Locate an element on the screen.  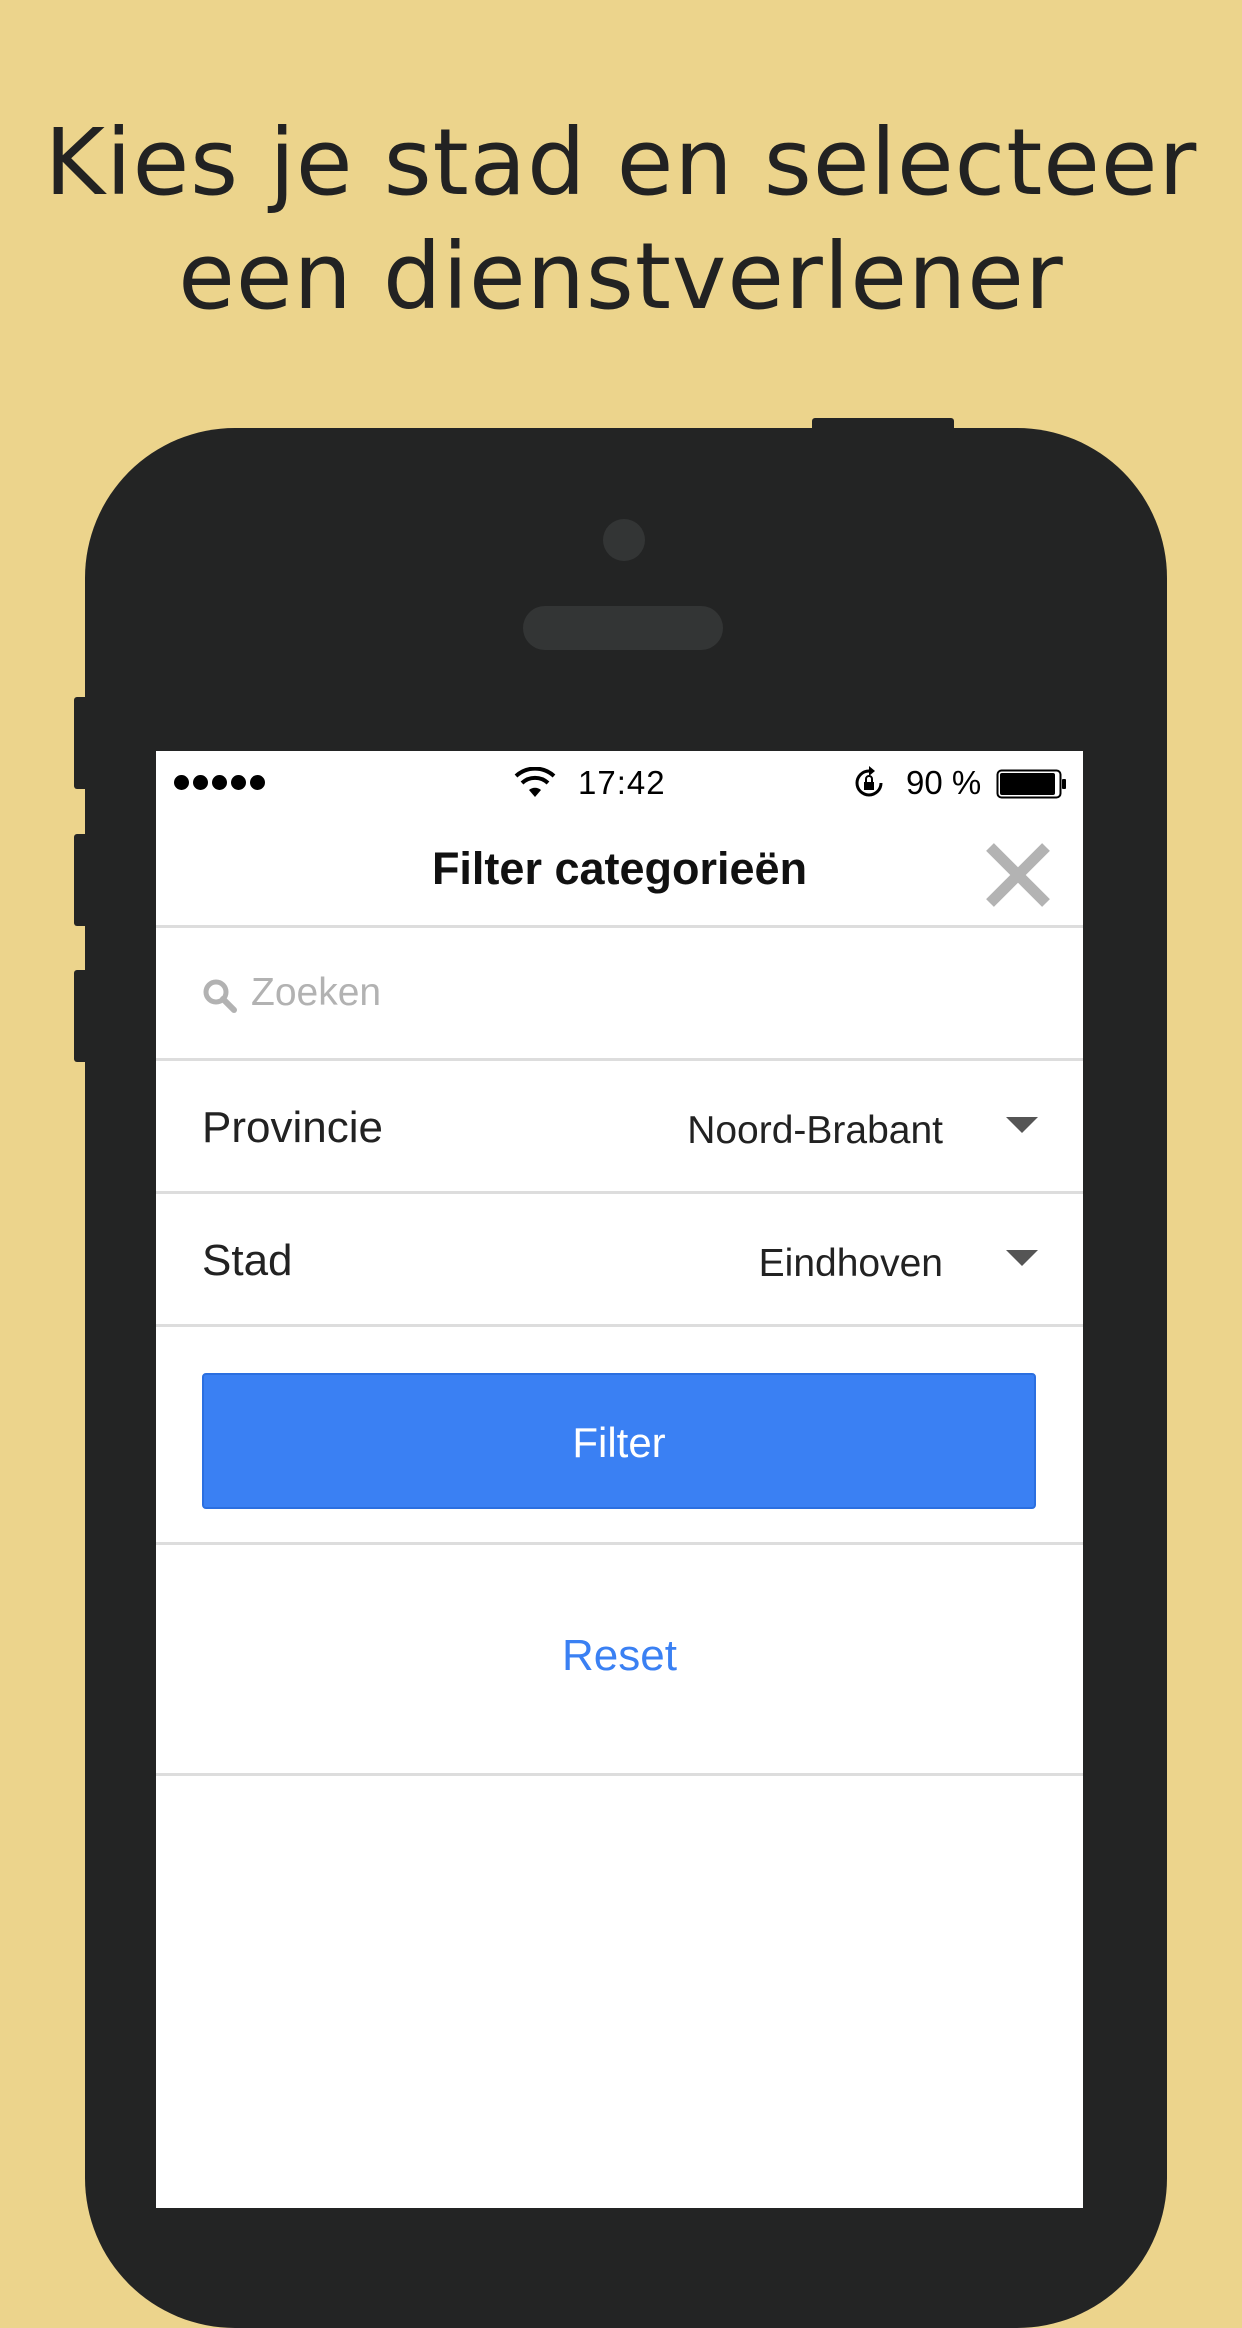
close-icon is located at coordinates (1018, 875).